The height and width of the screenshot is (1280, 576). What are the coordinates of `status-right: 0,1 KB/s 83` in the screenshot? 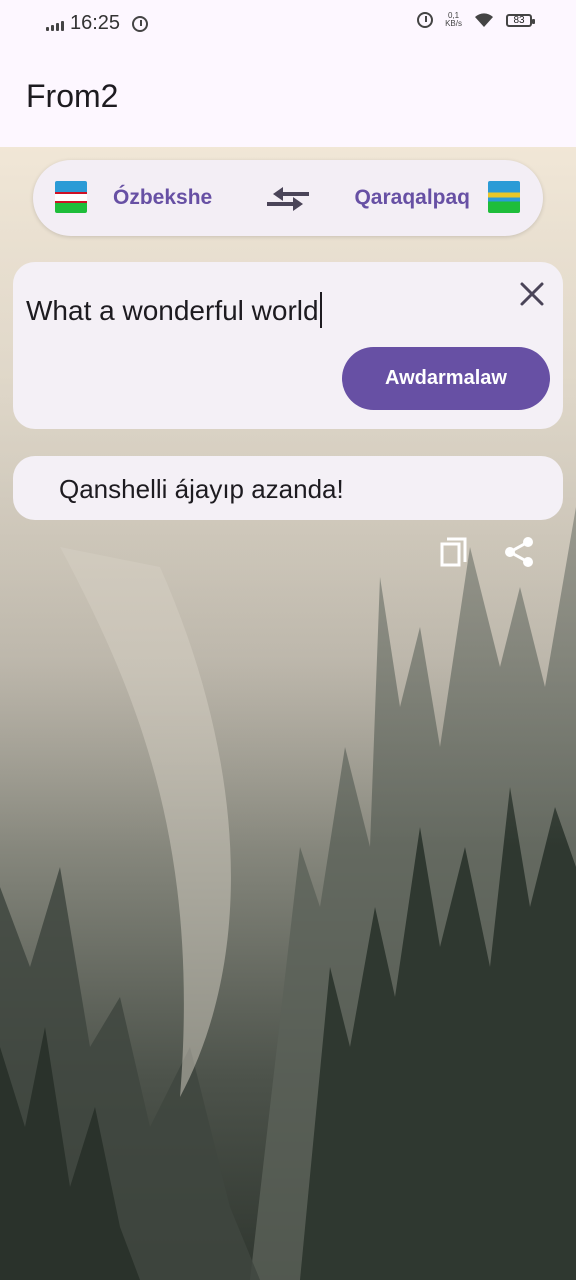 It's located at (473, 20).